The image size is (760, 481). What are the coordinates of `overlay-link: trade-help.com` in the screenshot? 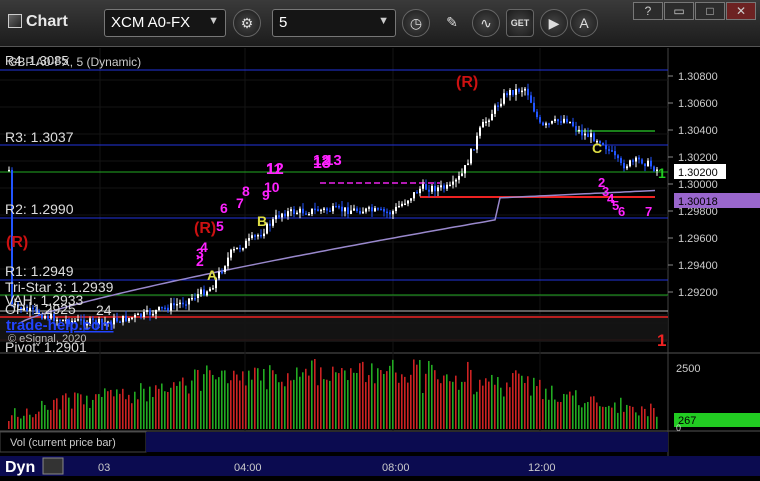 It's located at (60, 325).